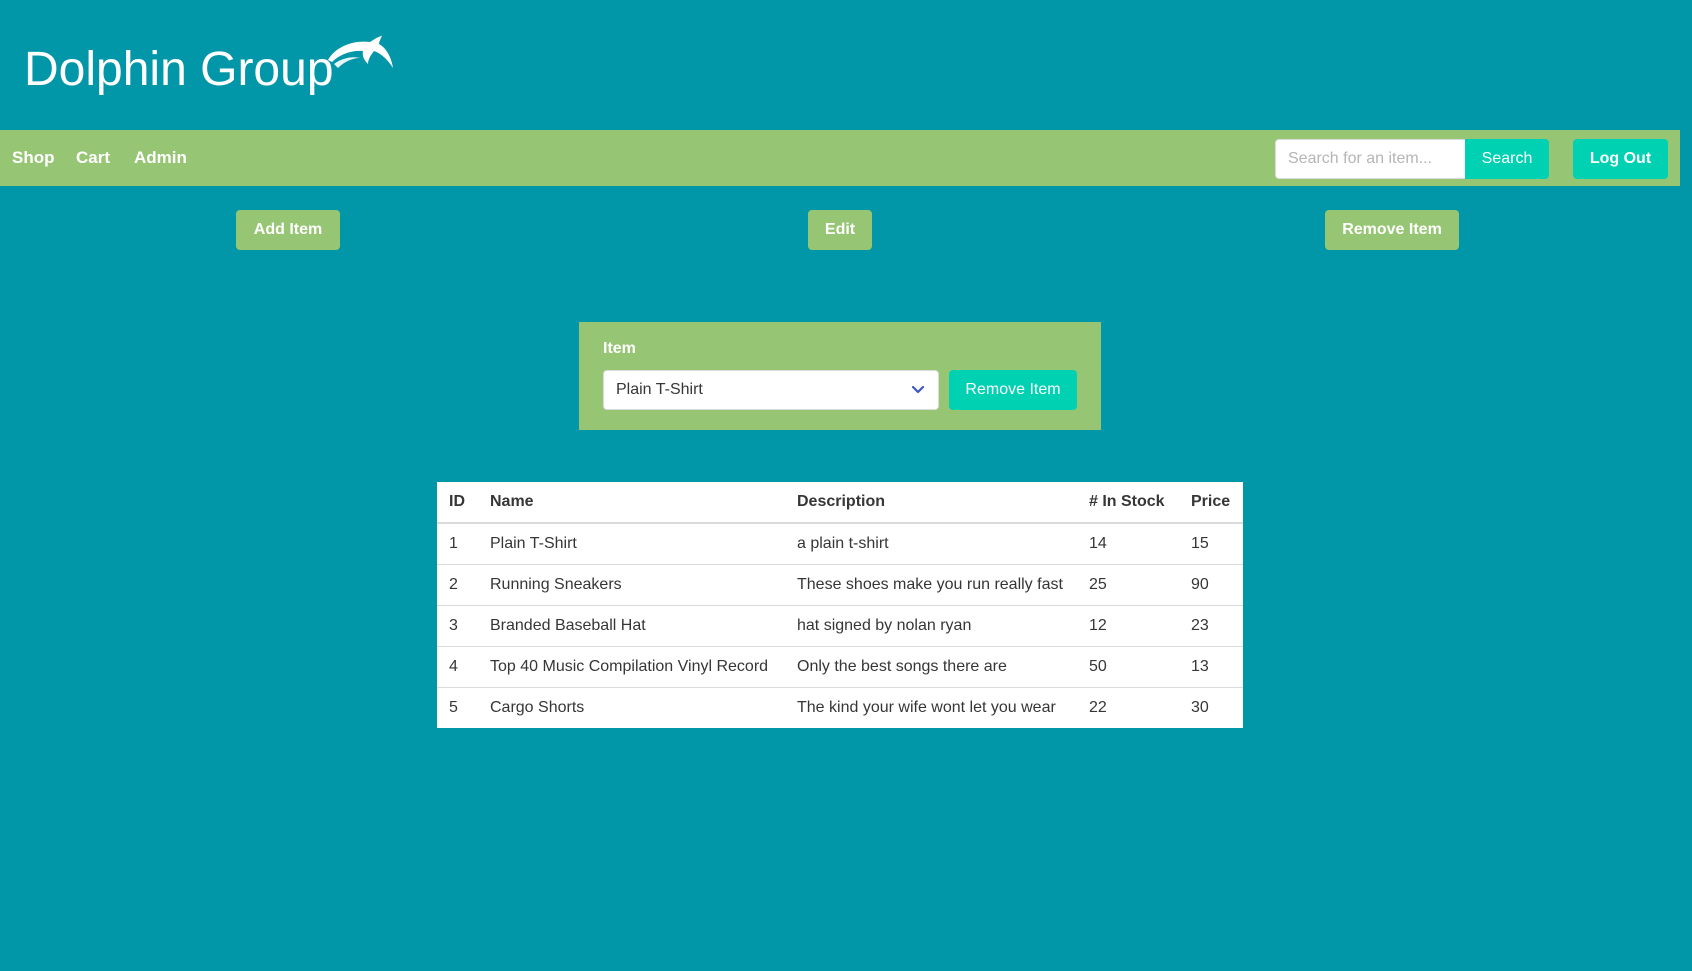  Describe the element at coordinates (631, 544) in the screenshot. I see `cell-name: Plain T-Shirt` at that location.